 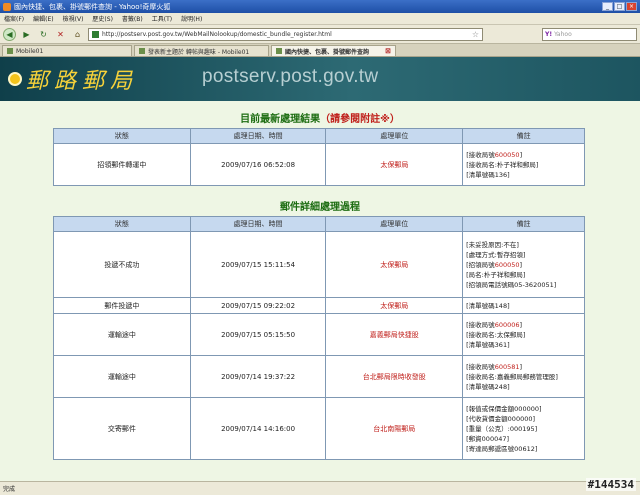 I want to click on post-logo-icon, so click(x=15, y=79).